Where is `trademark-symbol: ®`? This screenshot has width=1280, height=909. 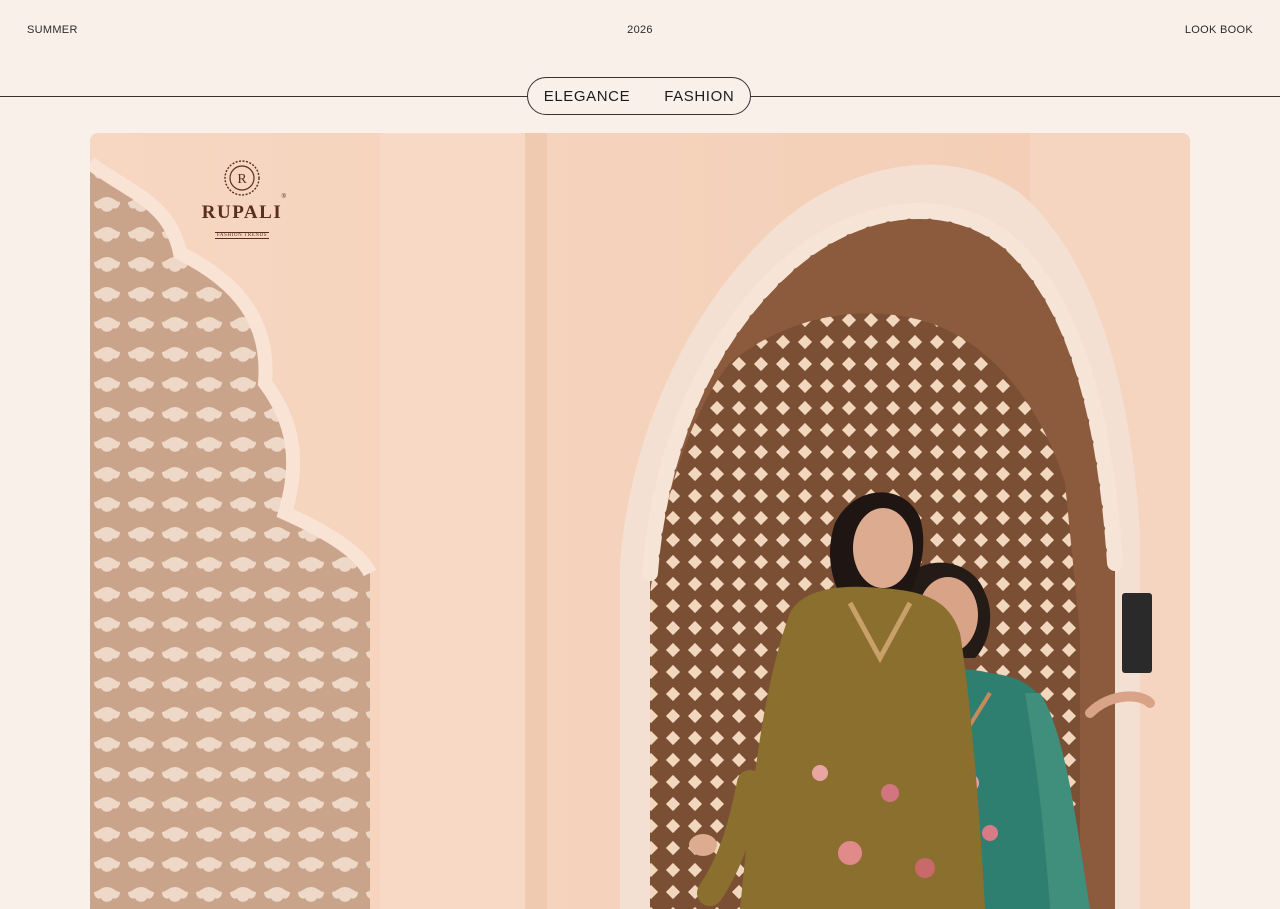 trademark-symbol: ® is located at coordinates (283, 197).